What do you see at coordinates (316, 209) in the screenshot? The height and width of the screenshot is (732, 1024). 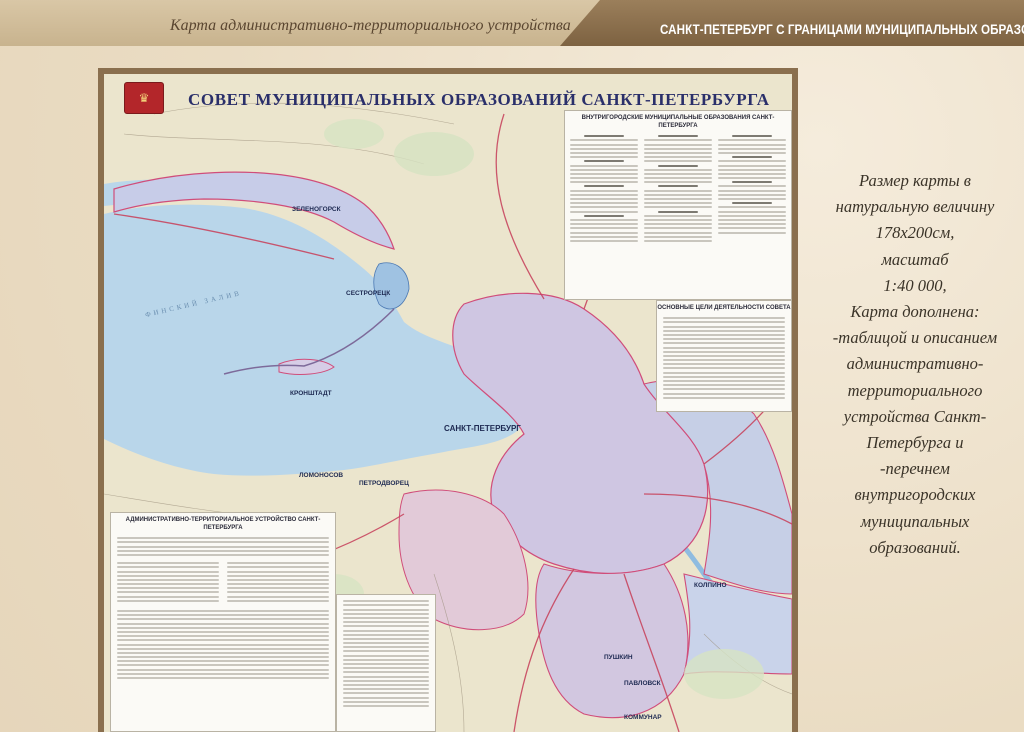 I see `label-zelenogorsk: ЗЕЛЕНОГОРСК` at bounding box center [316, 209].